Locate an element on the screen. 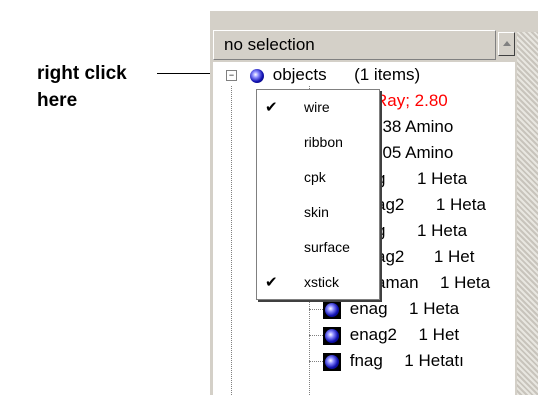 The width and height of the screenshot is (538, 395). tree-row-desc: 305 Amino is located at coordinates (413, 152).